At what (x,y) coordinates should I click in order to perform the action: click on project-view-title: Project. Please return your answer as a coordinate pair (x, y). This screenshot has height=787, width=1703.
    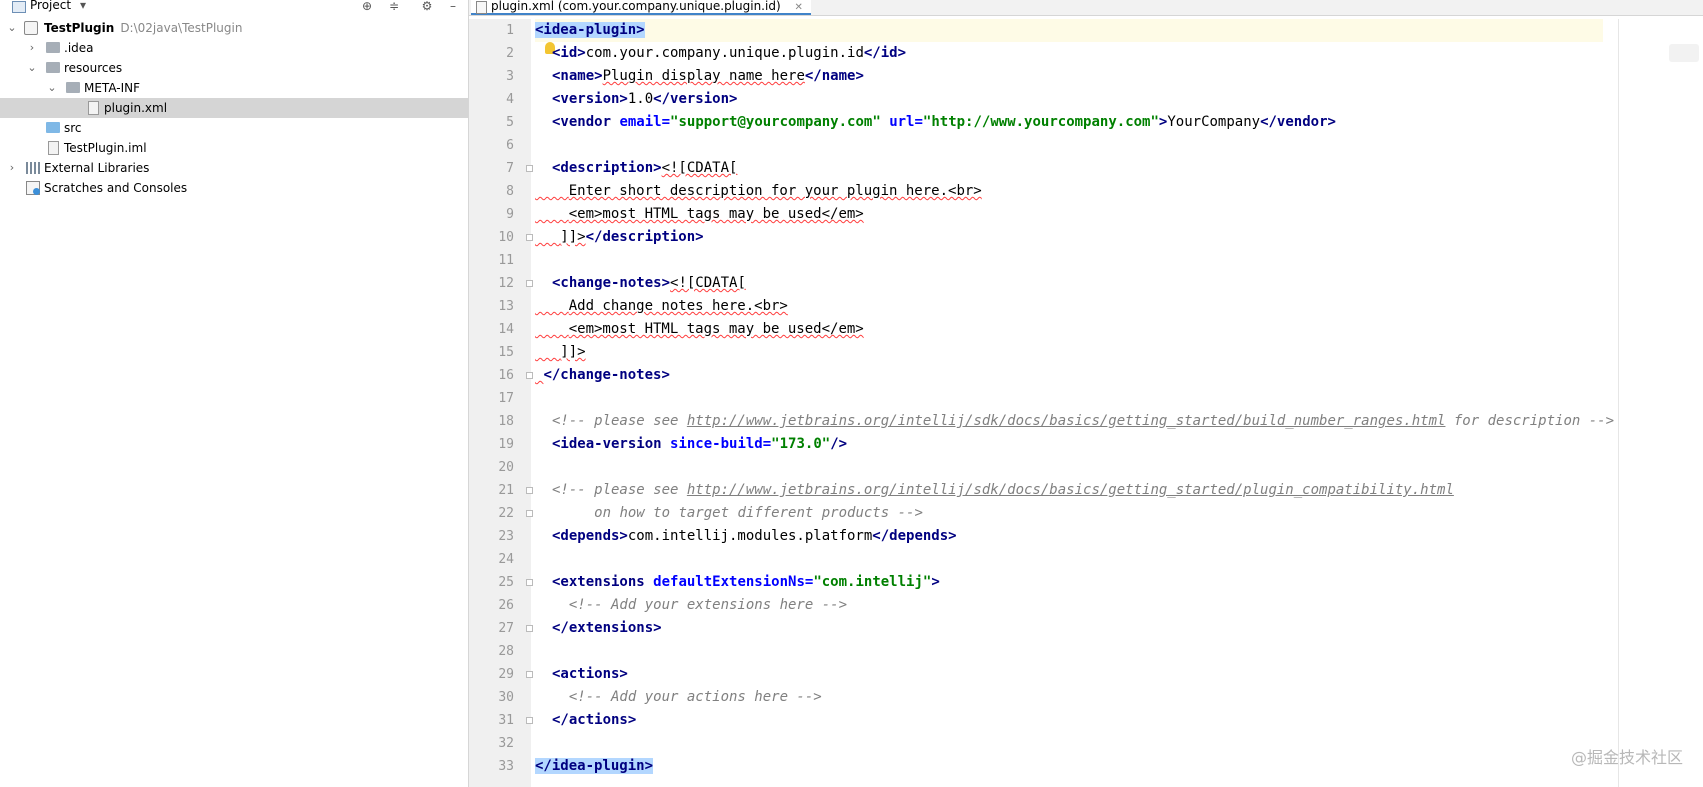
    Looking at the image, I should click on (50, 6).